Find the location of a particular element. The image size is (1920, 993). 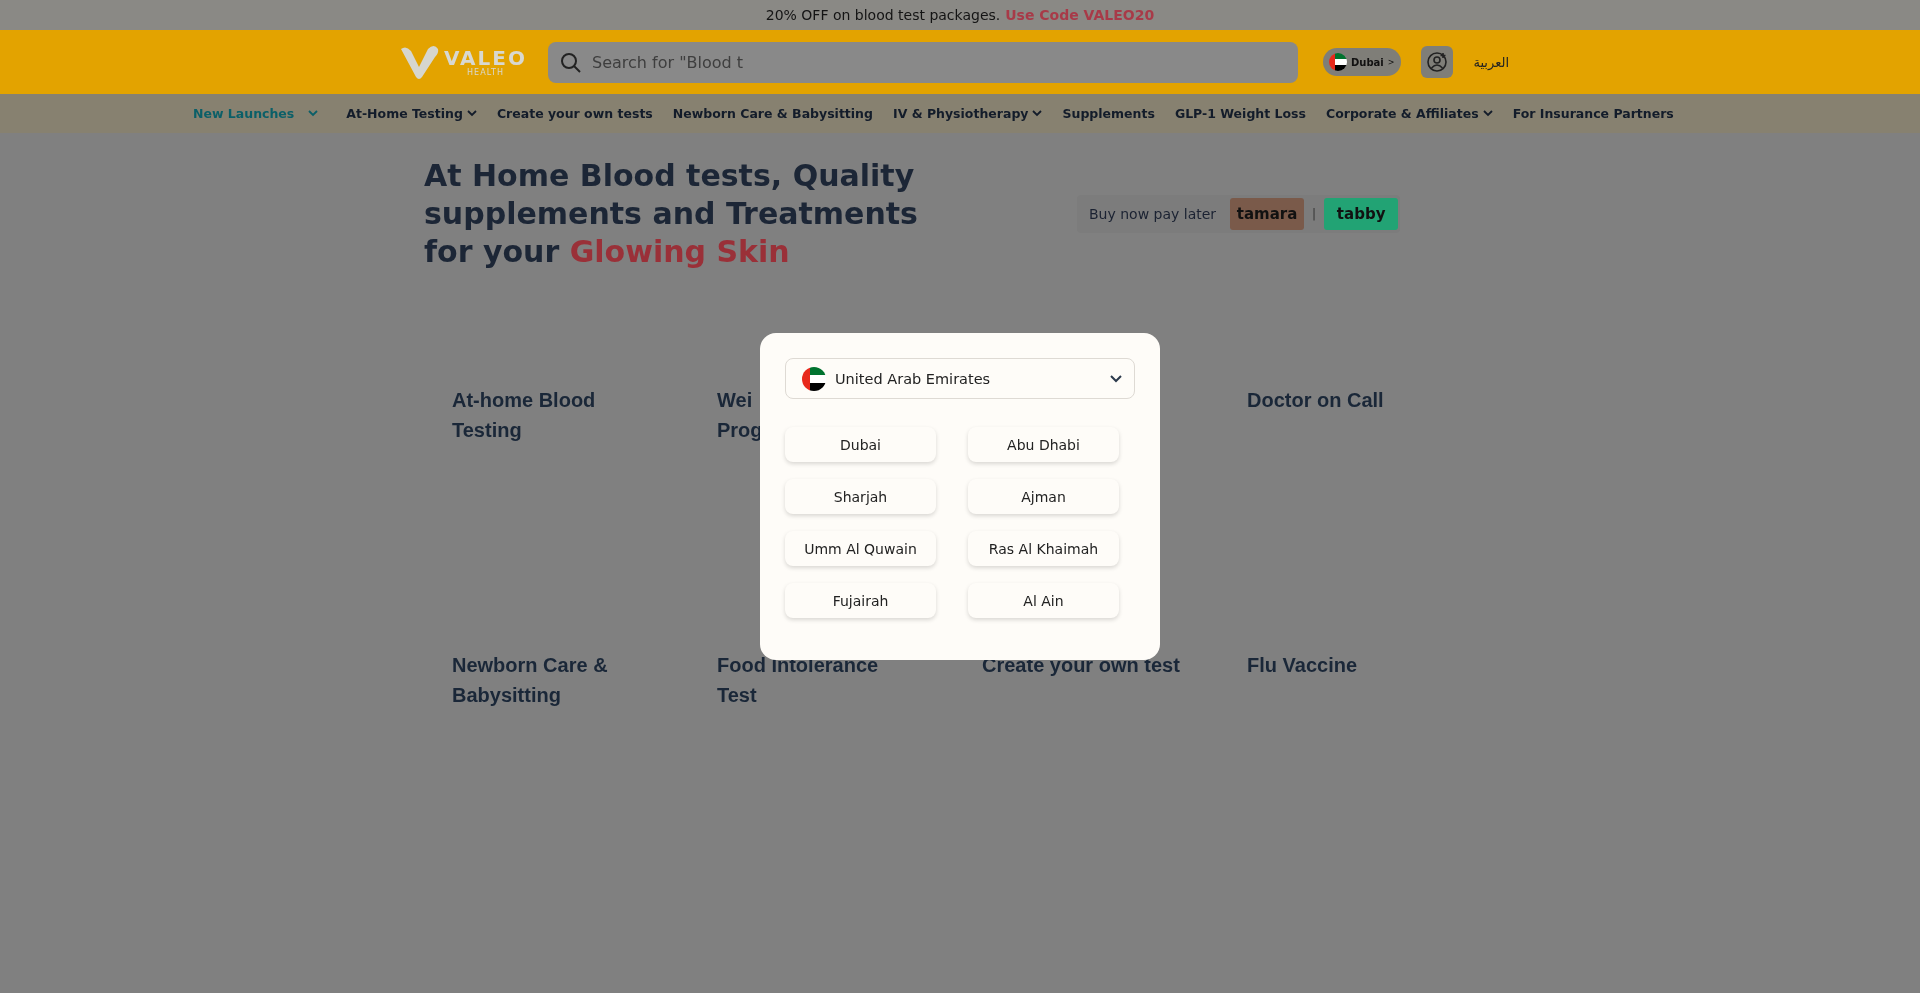

payment-provider-logo: tabby is located at coordinates (1361, 214).